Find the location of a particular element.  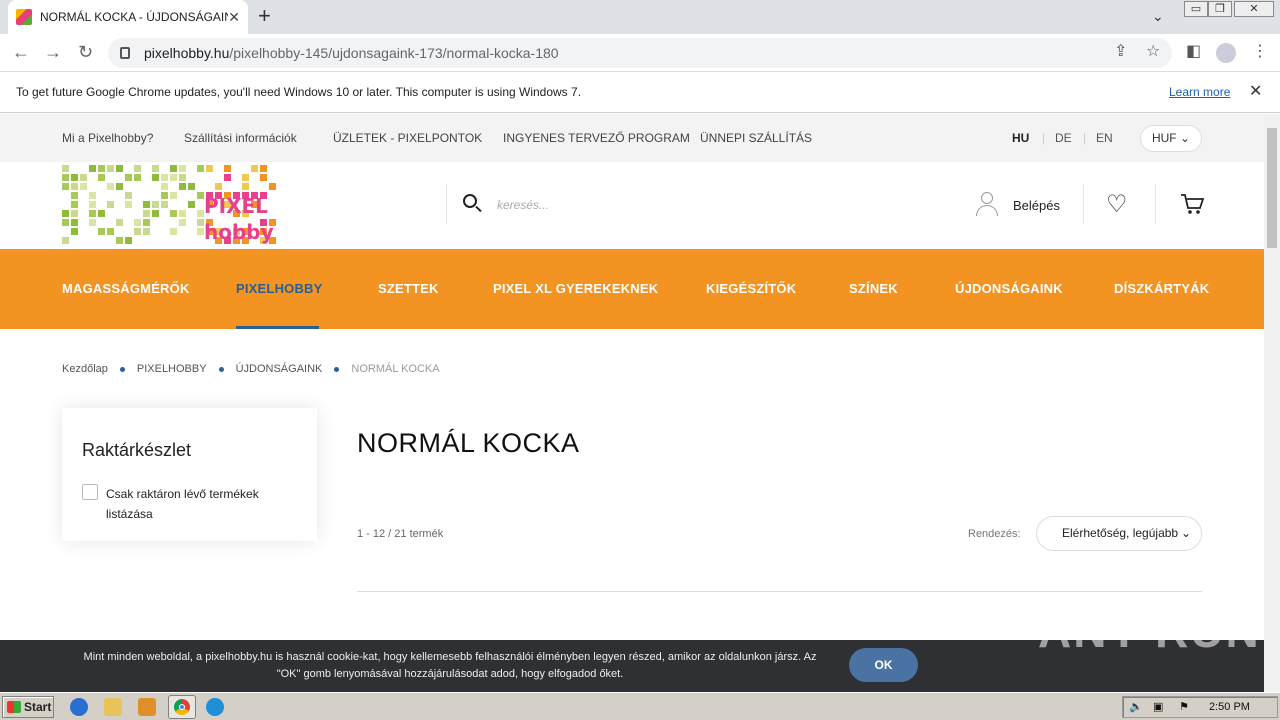

ie-icon is located at coordinates (79, 707).